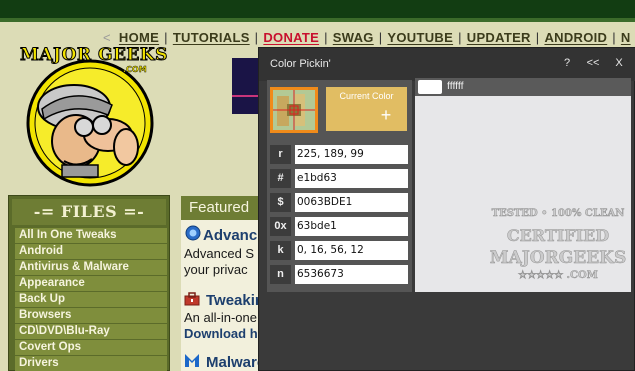  Describe the element at coordinates (91, 348) in the screenshot. I see `sidebar-item-covert-ops: Covert Ops` at that location.